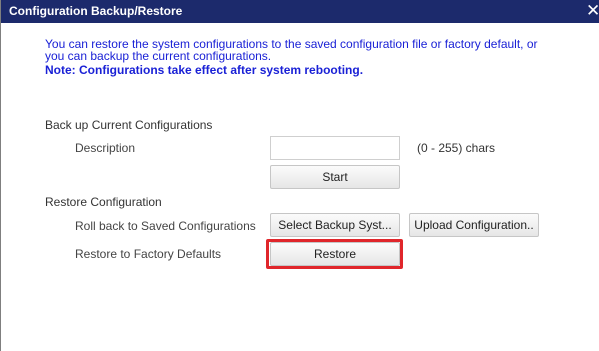  Describe the element at coordinates (456, 148) in the screenshot. I see `description-char-hint: (0 - 255) chars` at that location.